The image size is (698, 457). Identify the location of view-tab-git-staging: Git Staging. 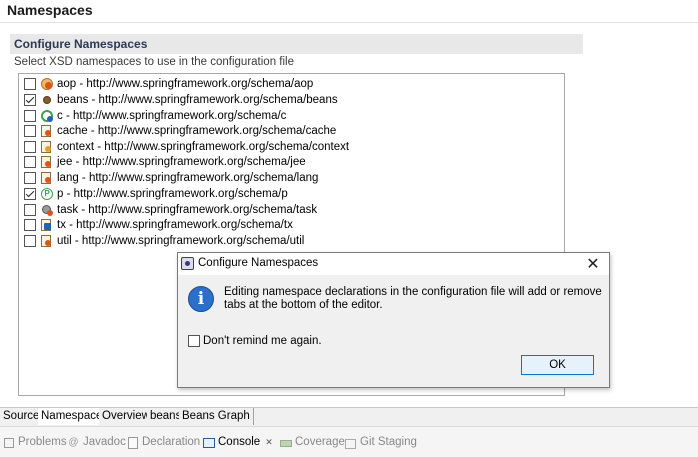
(381, 442).